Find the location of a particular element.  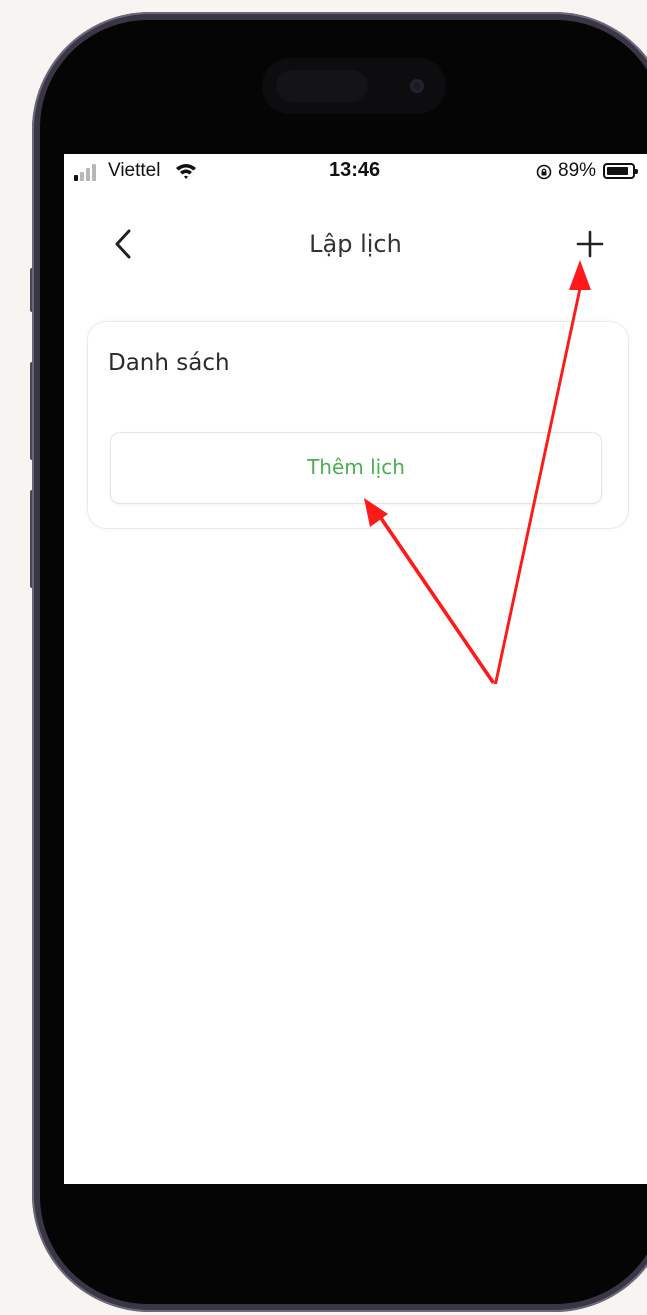

island-sensor is located at coordinates (322, 86).